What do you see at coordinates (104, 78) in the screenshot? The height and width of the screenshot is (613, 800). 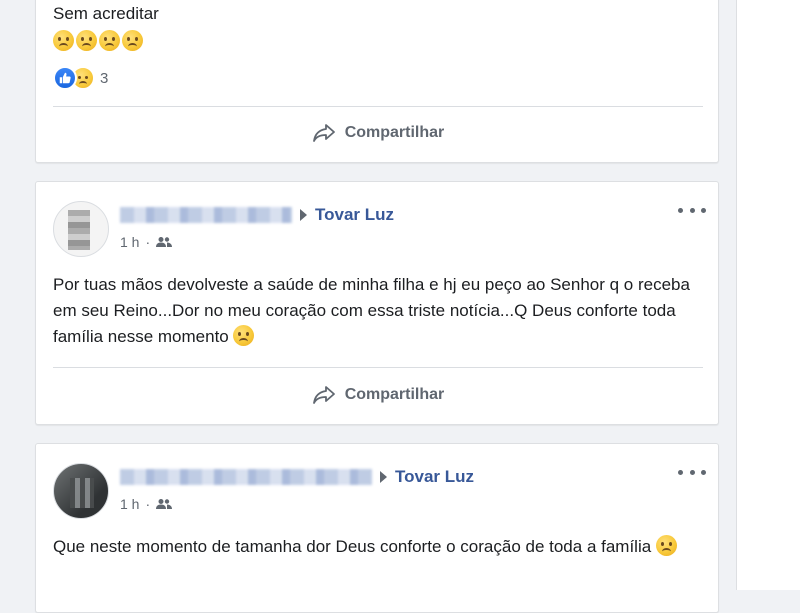 I see `reaction-count: 3` at bounding box center [104, 78].